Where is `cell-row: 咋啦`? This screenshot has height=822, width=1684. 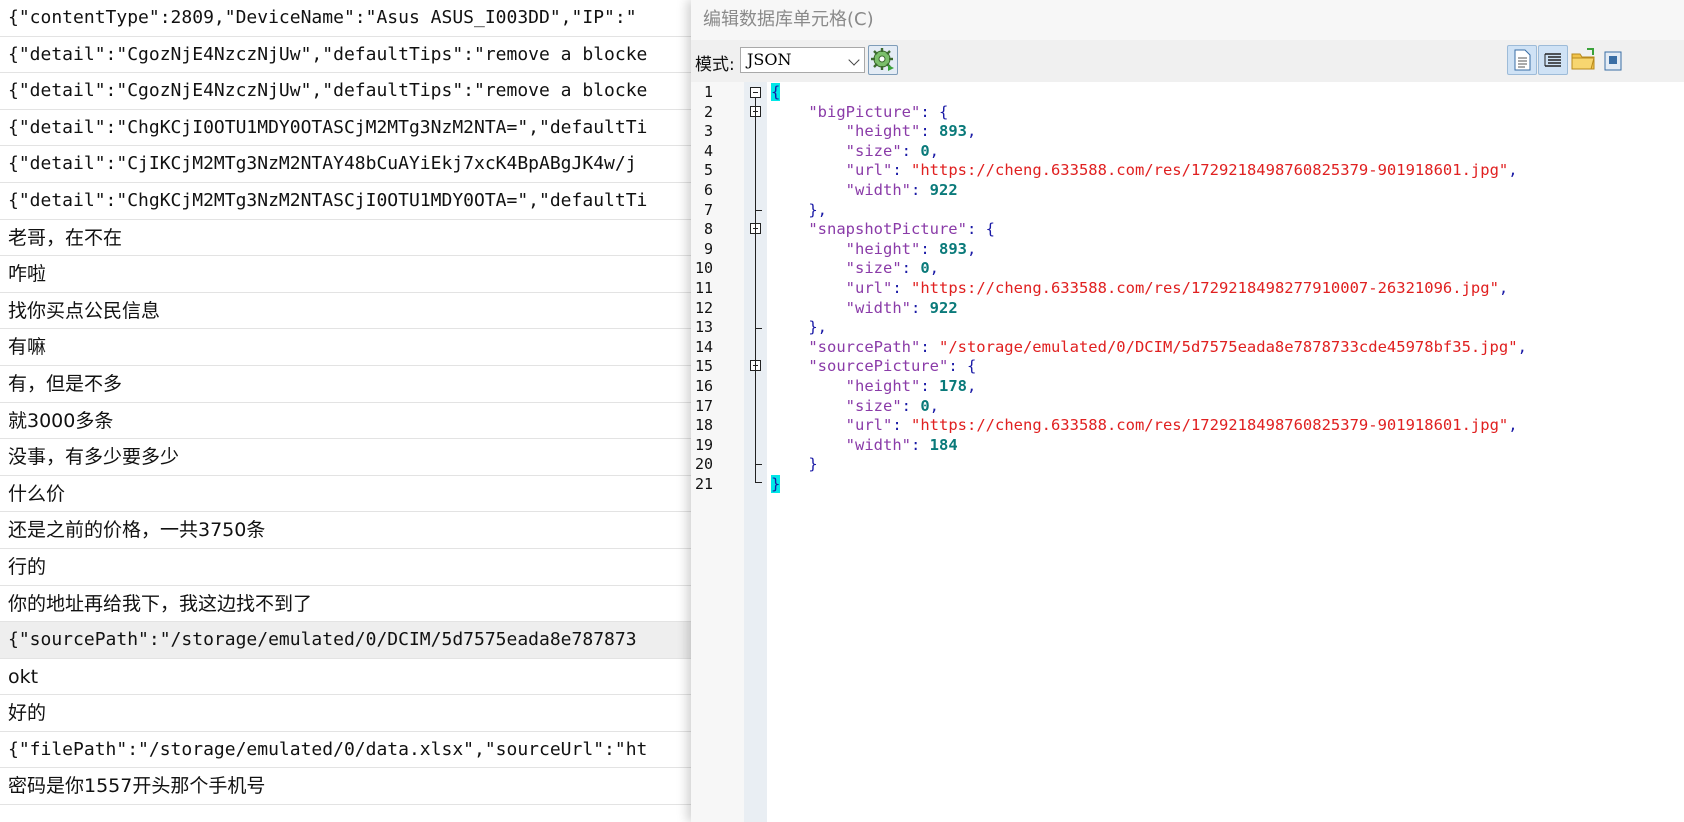
cell-row: 咋啦 is located at coordinates (345, 274).